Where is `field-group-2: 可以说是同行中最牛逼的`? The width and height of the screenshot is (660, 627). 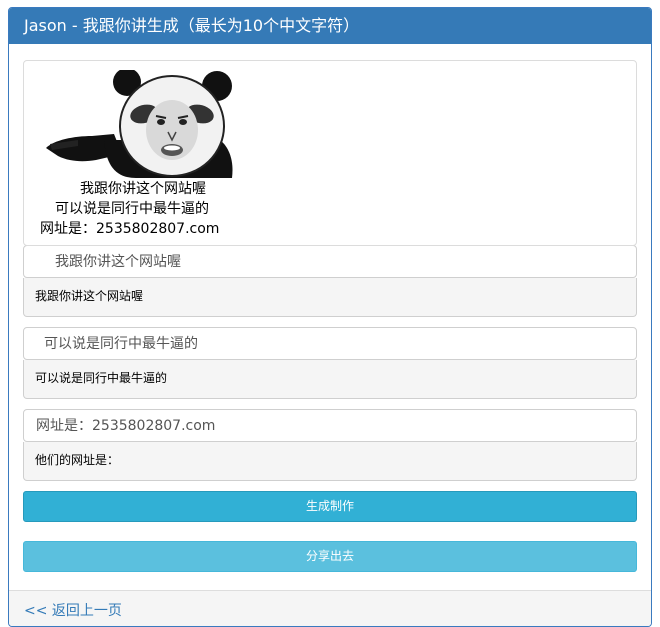
field-group-2: 可以说是同行中最牛逼的 is located at coordinates (330, 363).